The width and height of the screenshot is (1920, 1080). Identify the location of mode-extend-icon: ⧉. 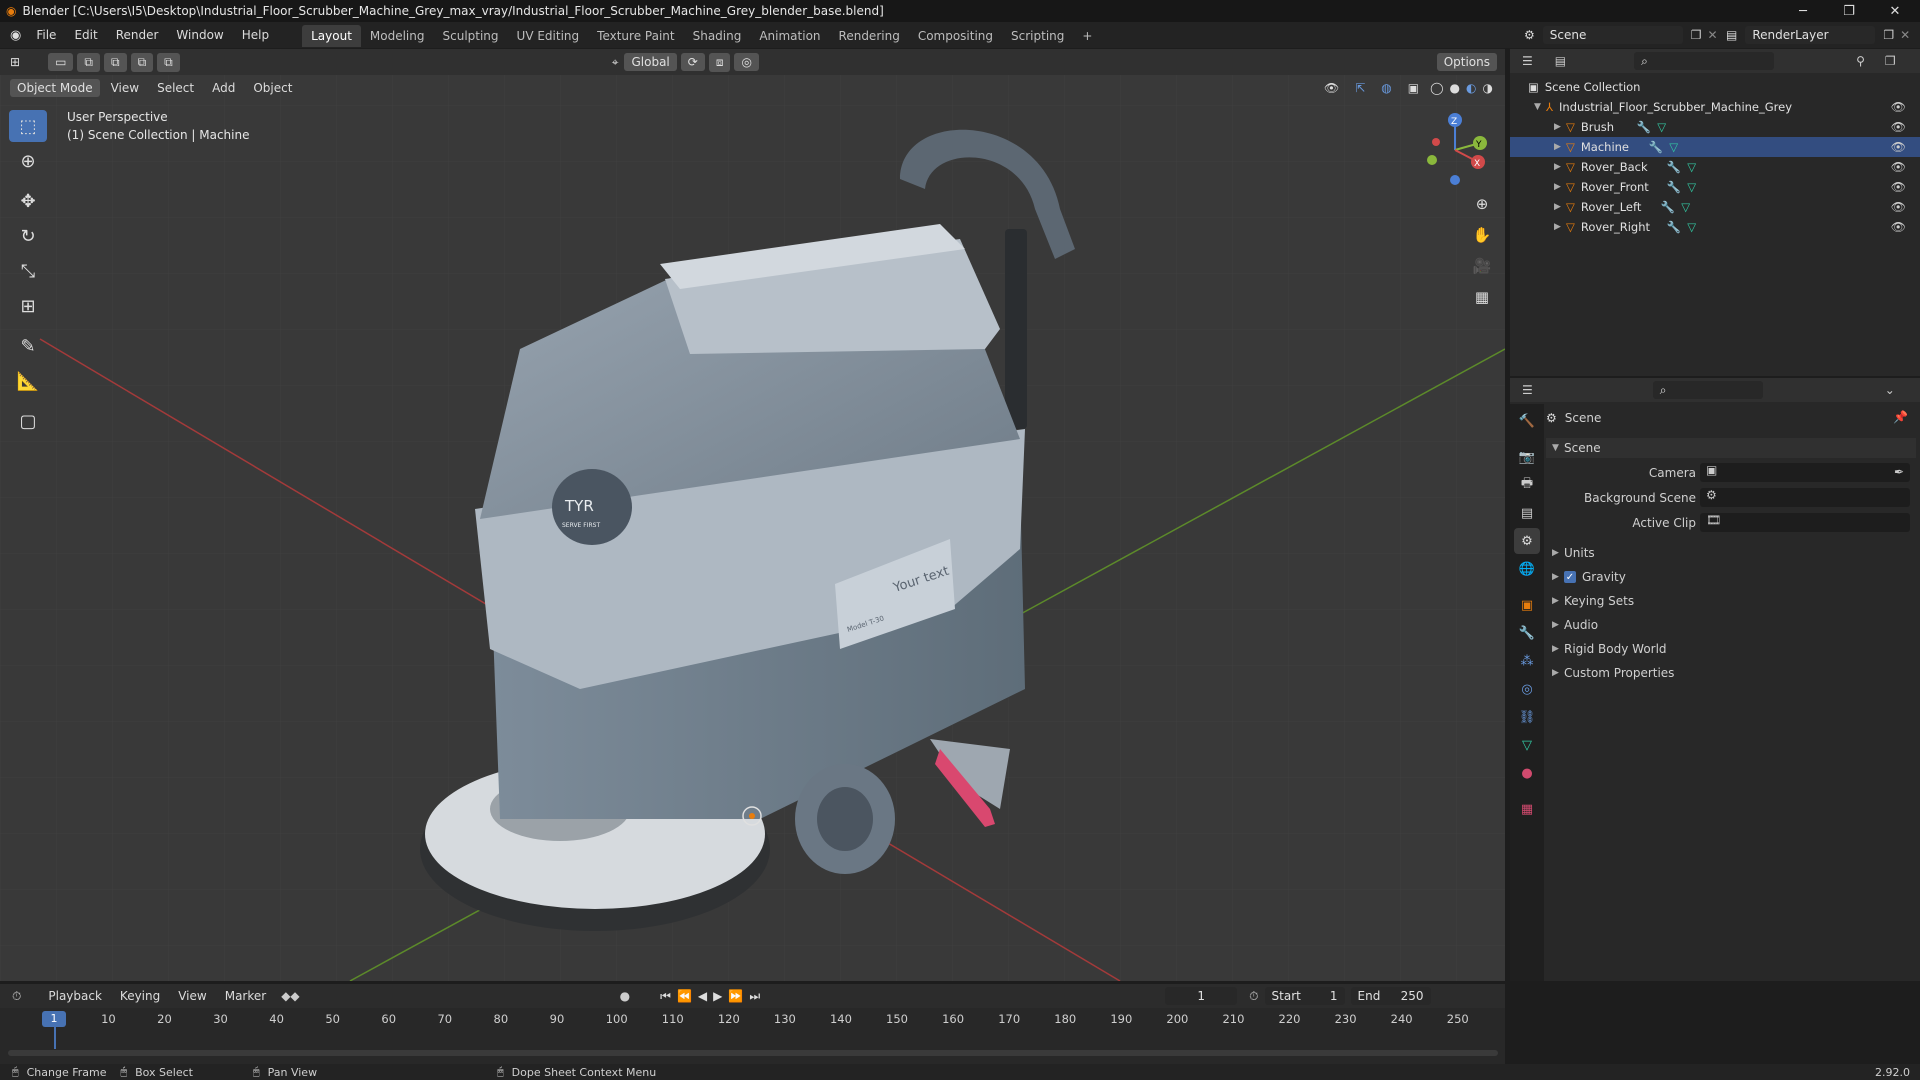
(115, 62).